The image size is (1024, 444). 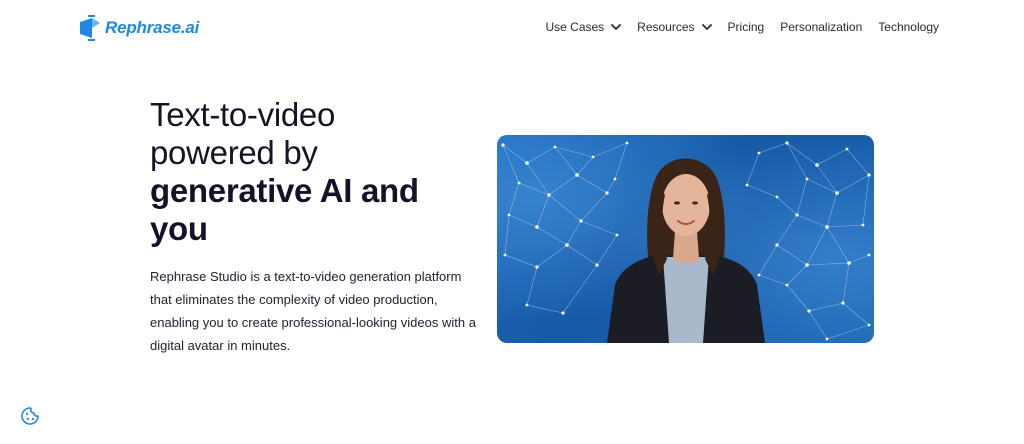 What do you see at coordinates (90, 28) in the screenshot?
I see `rephrase-logo-icon` at bounding box center [90, 28].